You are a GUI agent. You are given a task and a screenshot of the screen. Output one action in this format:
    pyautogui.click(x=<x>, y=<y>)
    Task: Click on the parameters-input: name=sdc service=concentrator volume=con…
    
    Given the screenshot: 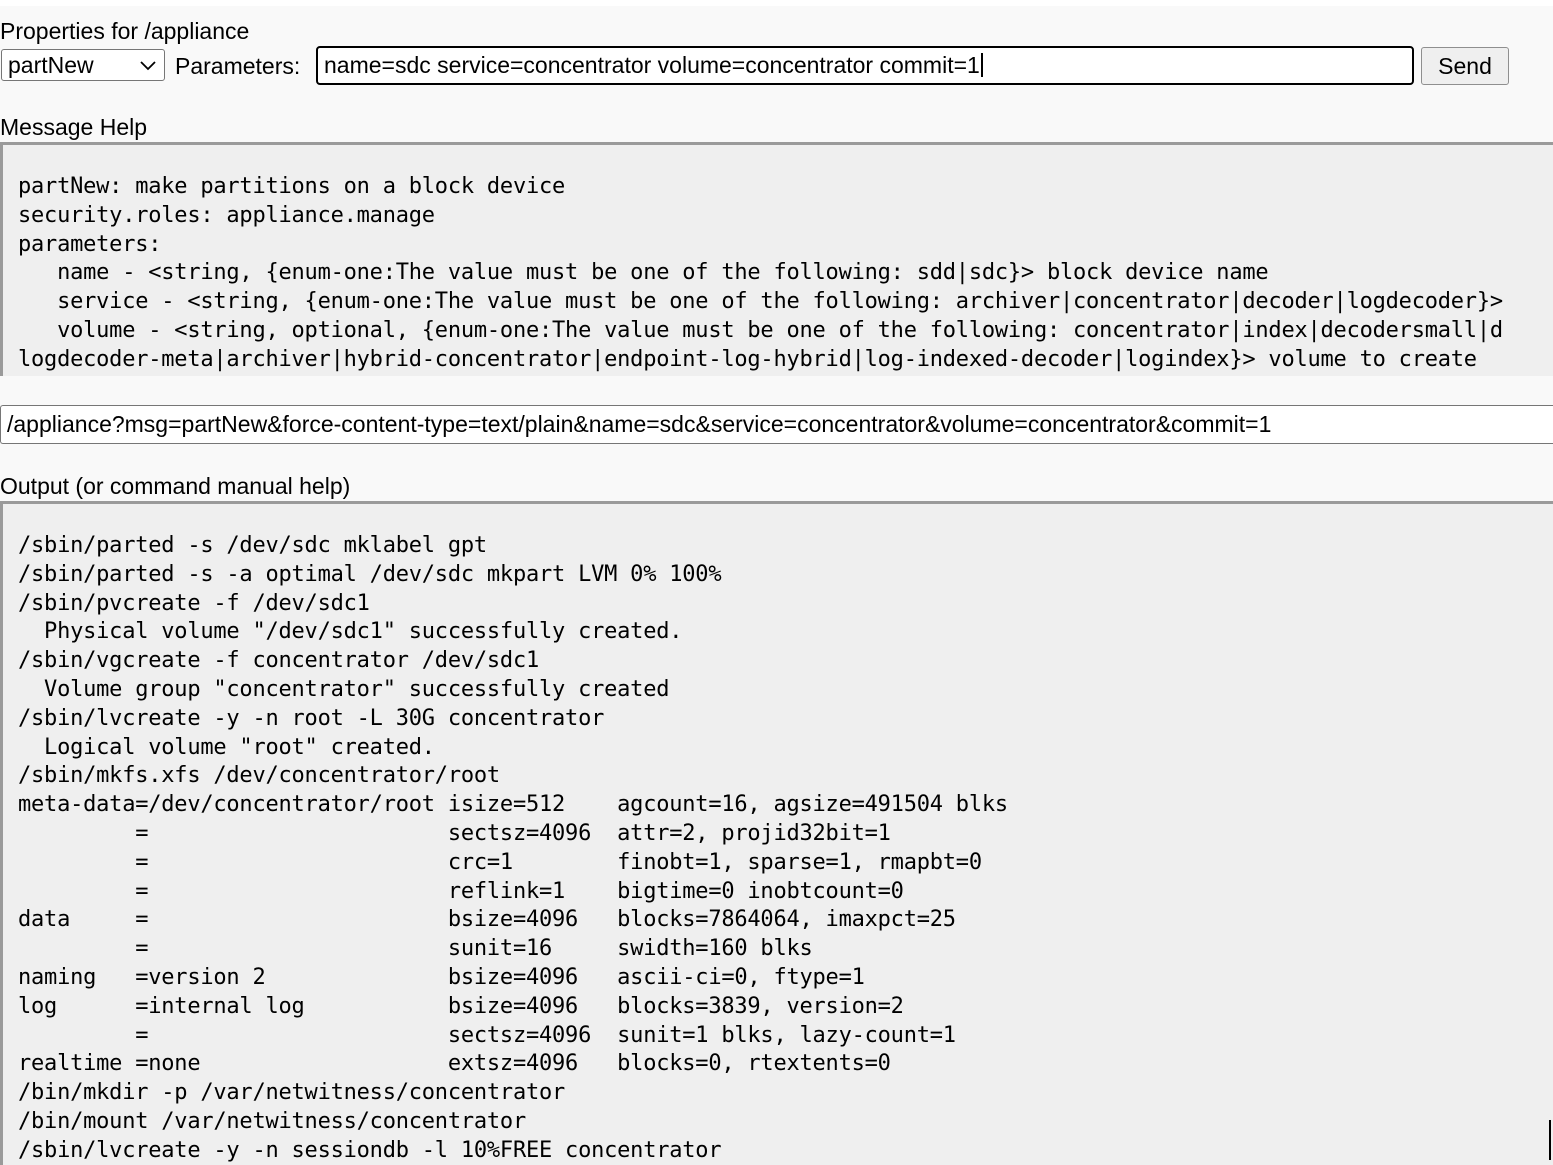 What is the action you would take?
    pyautogui.click(x=865, y=65)
    